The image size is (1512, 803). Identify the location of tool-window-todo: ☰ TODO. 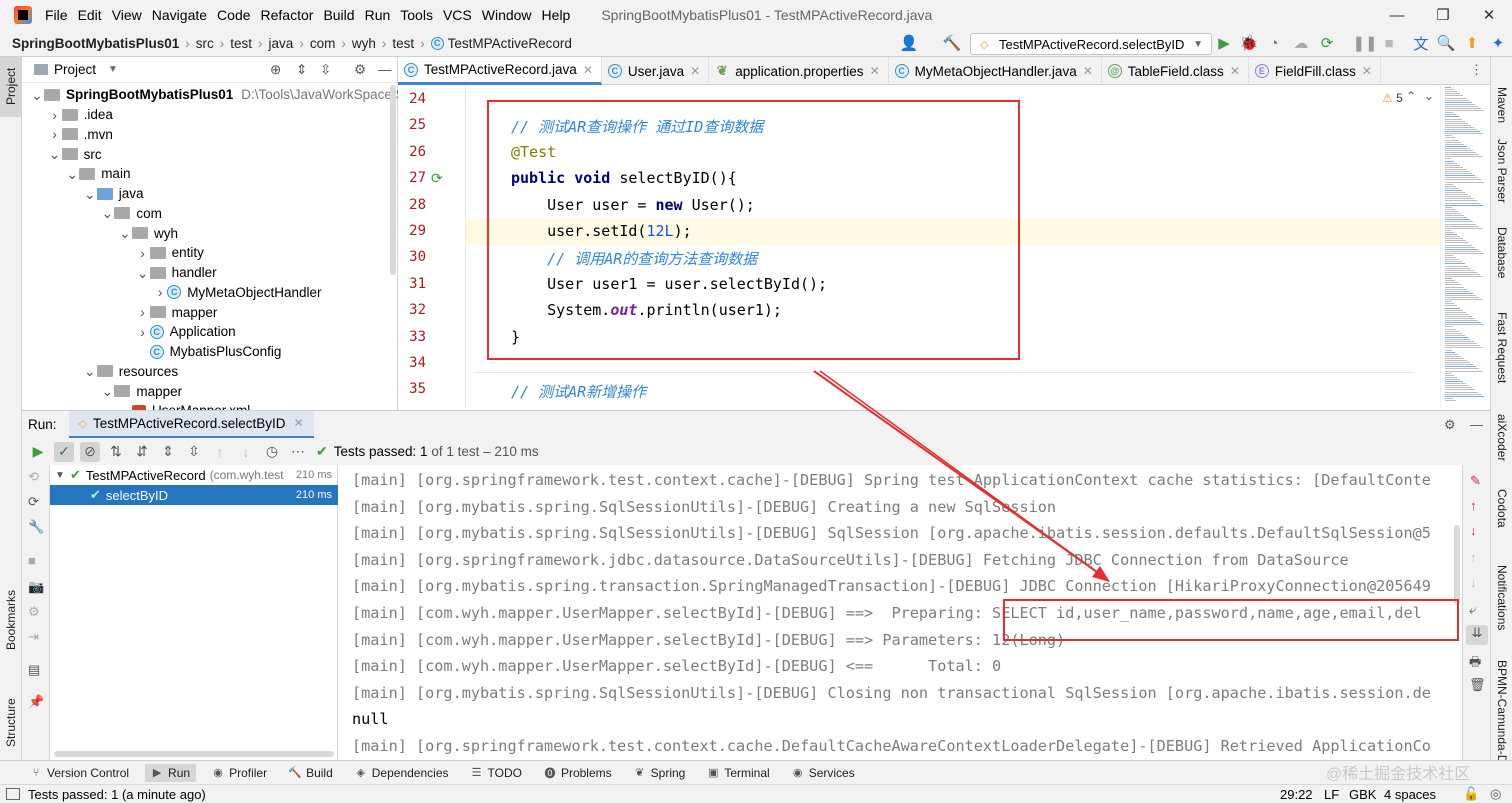
(496, 773).